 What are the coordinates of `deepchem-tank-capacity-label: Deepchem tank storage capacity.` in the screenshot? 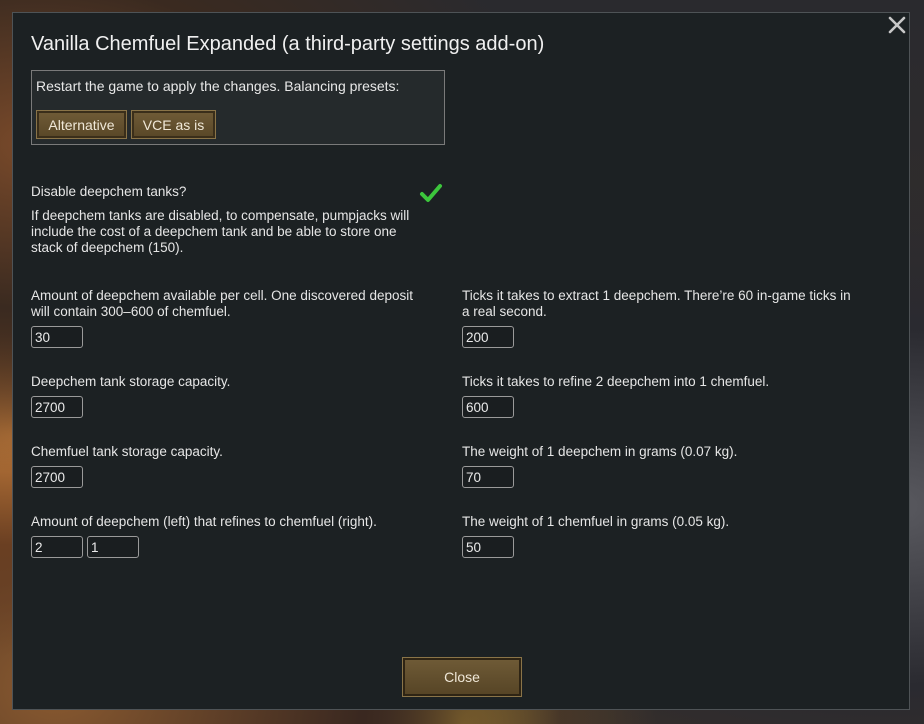 It's located at (131, 381).